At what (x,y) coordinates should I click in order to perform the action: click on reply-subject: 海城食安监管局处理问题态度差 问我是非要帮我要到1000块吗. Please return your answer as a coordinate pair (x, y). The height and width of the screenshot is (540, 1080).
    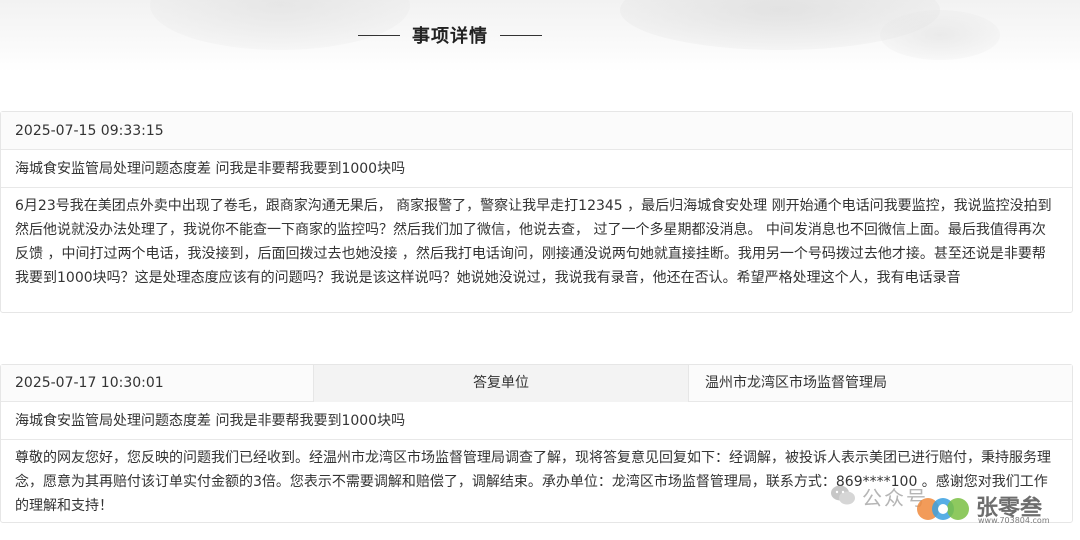
    Looking at the image, I should click on (536, 421).